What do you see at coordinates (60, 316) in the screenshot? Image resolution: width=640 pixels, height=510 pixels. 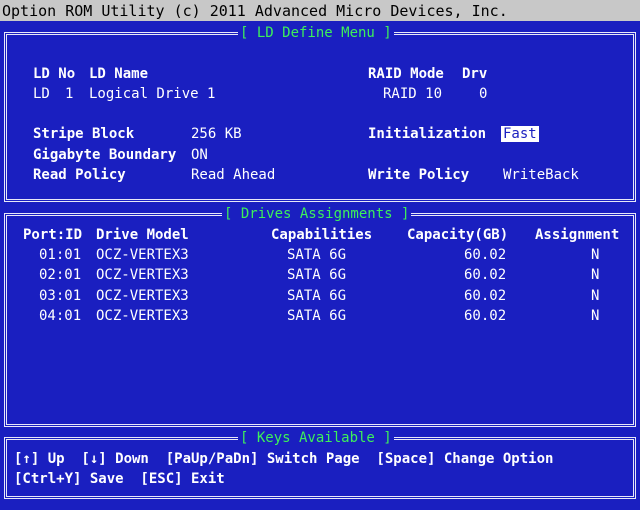 I see `port-id-cell: 04:01` at bounding box center [60, 316].